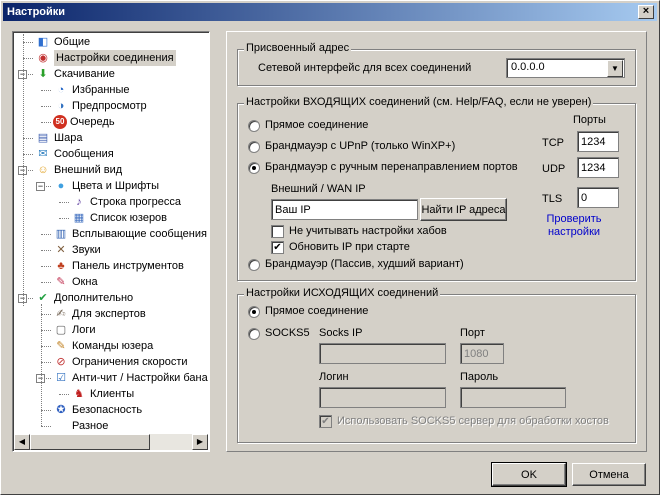 The height and width of the screenshot is (495, 660). Describe the element at coordinates (79, 218) in the screenshot. I see `user-list-icon: ▦` at that location.